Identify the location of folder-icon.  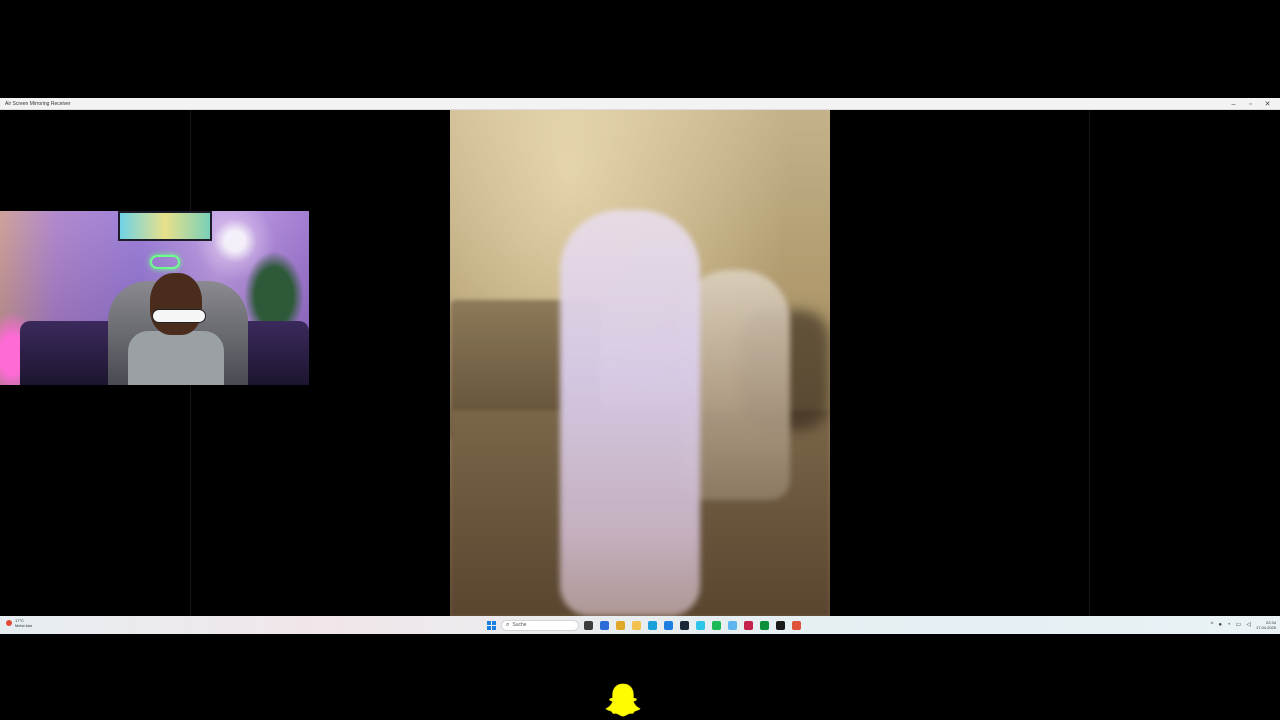
(636, 625).